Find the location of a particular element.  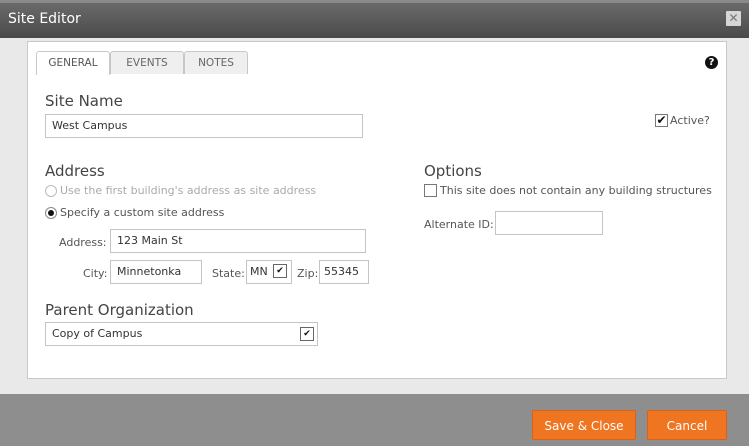

city-label: City: is located at coordinates (95, 273).